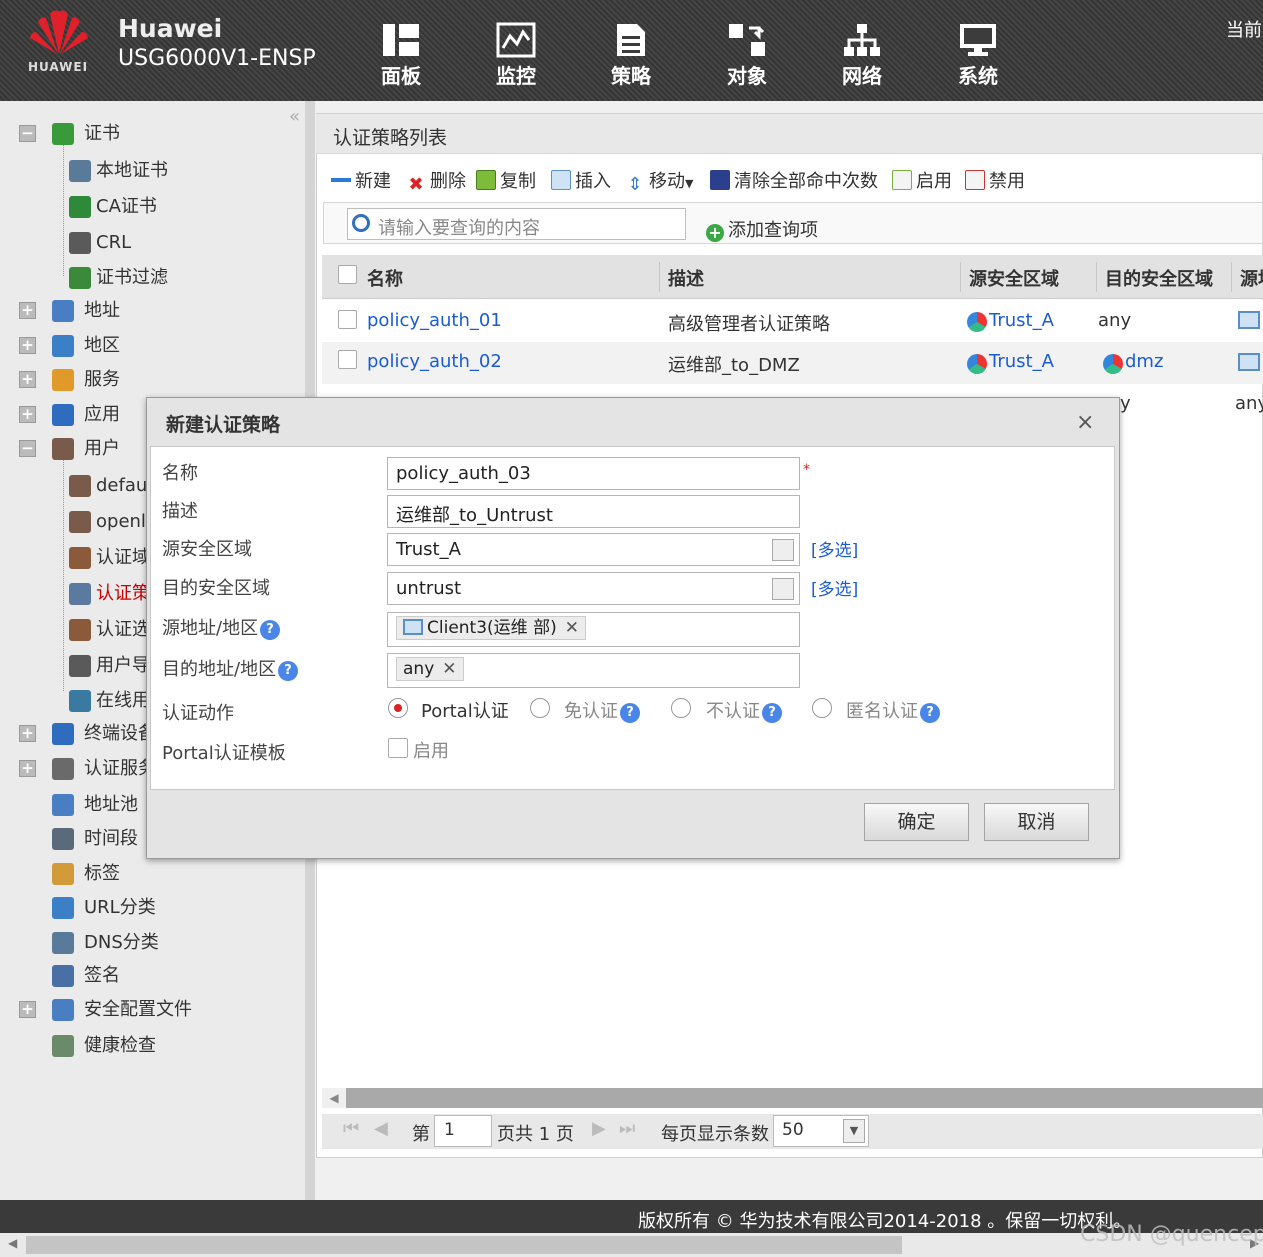  What do you see at coordinates (720, 180) in the screenshot?
I see `counter-icon` at bounding box center [720, 180].